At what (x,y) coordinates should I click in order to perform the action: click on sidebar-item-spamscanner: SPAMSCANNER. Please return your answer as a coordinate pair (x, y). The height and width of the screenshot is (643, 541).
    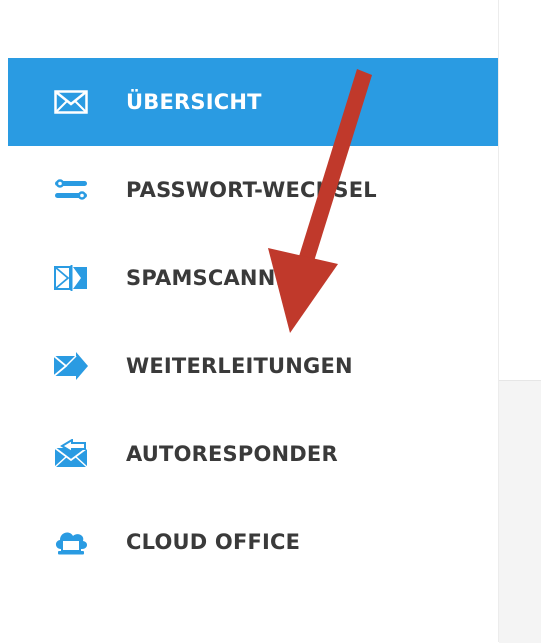
    Looking at the image, I should click on (253, 278).